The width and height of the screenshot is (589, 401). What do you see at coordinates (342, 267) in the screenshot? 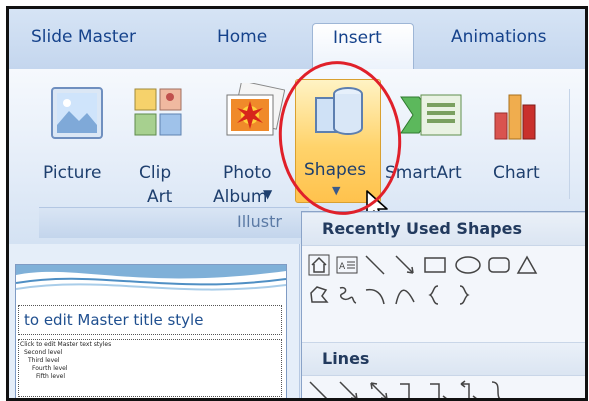
I see `svg-text: A` at bounding box center [342, 267].